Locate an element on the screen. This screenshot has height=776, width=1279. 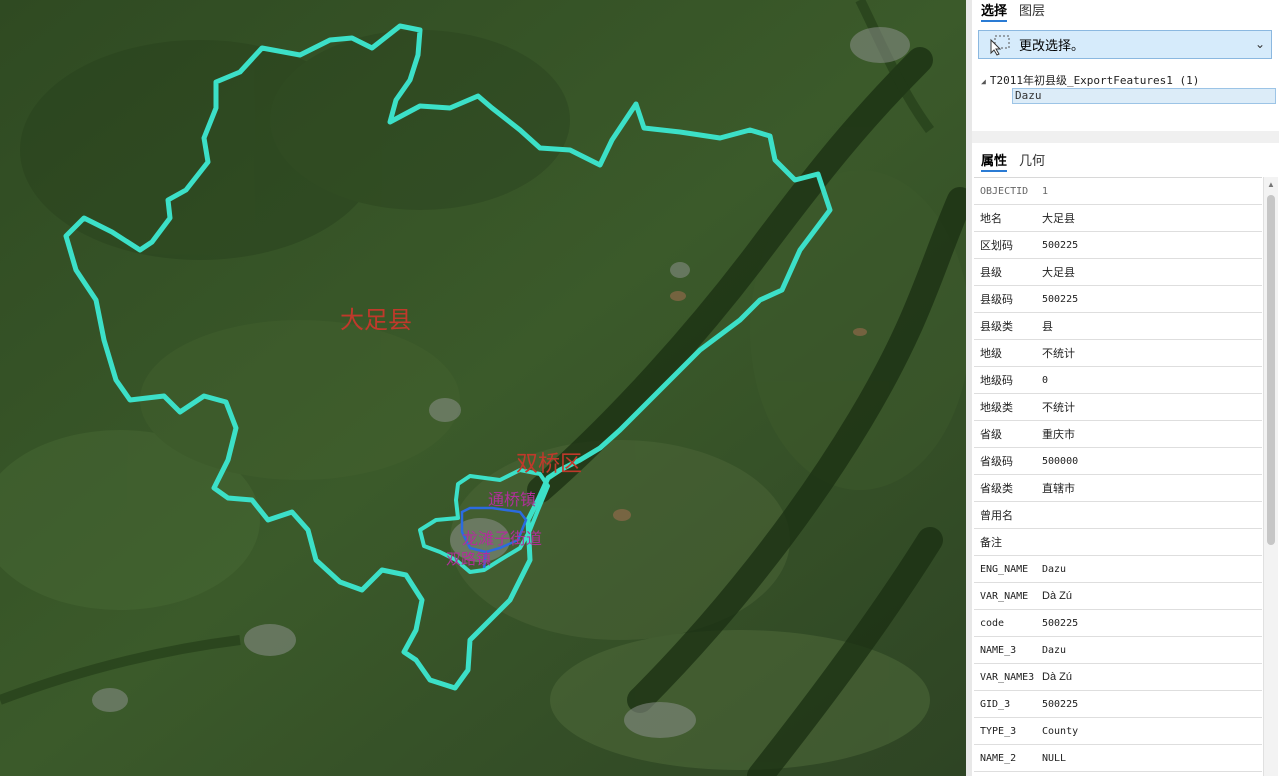
attribute-value: NULL is located at coordinates (1054, 758).